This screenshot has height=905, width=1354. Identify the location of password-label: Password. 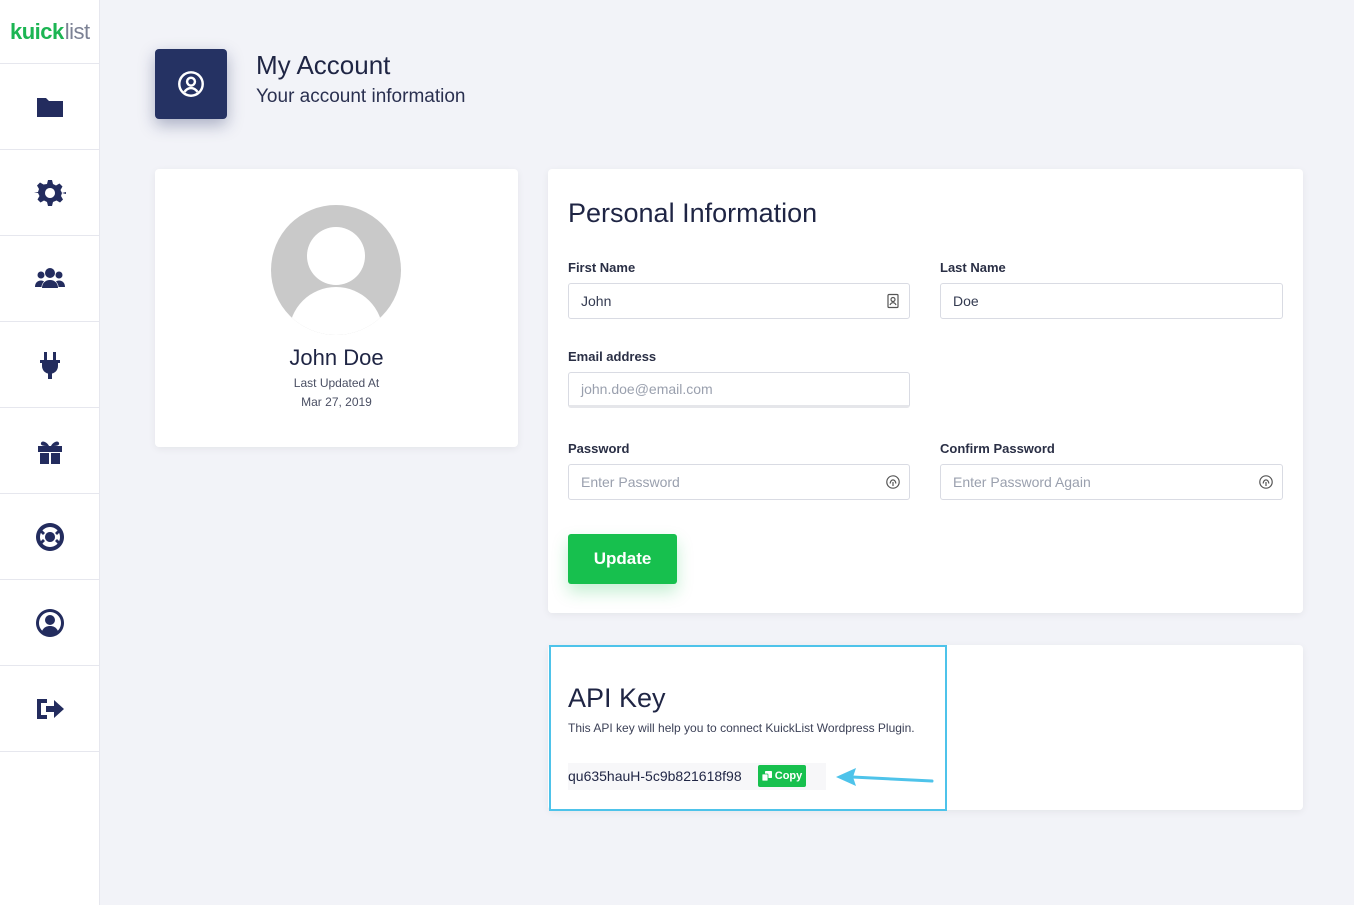
(599, 448).